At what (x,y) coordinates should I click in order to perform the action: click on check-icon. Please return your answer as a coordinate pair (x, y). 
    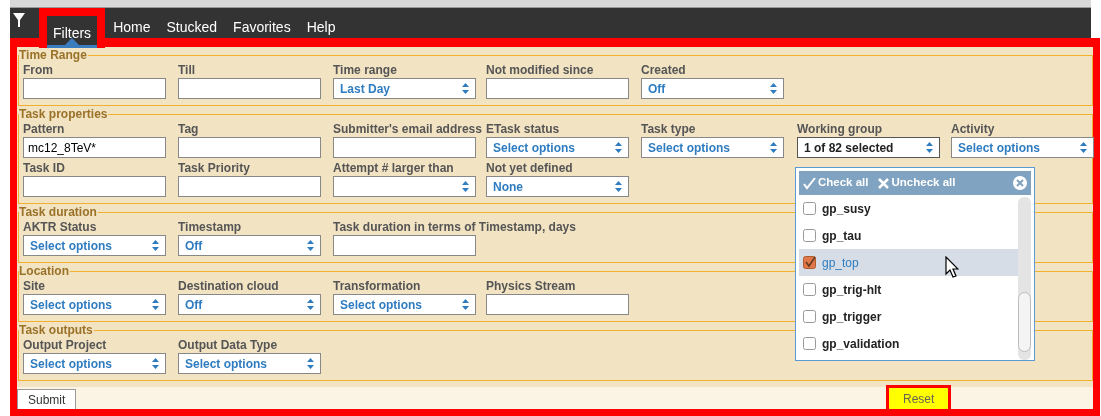
    Looking at the image, I should click on (809, 183).